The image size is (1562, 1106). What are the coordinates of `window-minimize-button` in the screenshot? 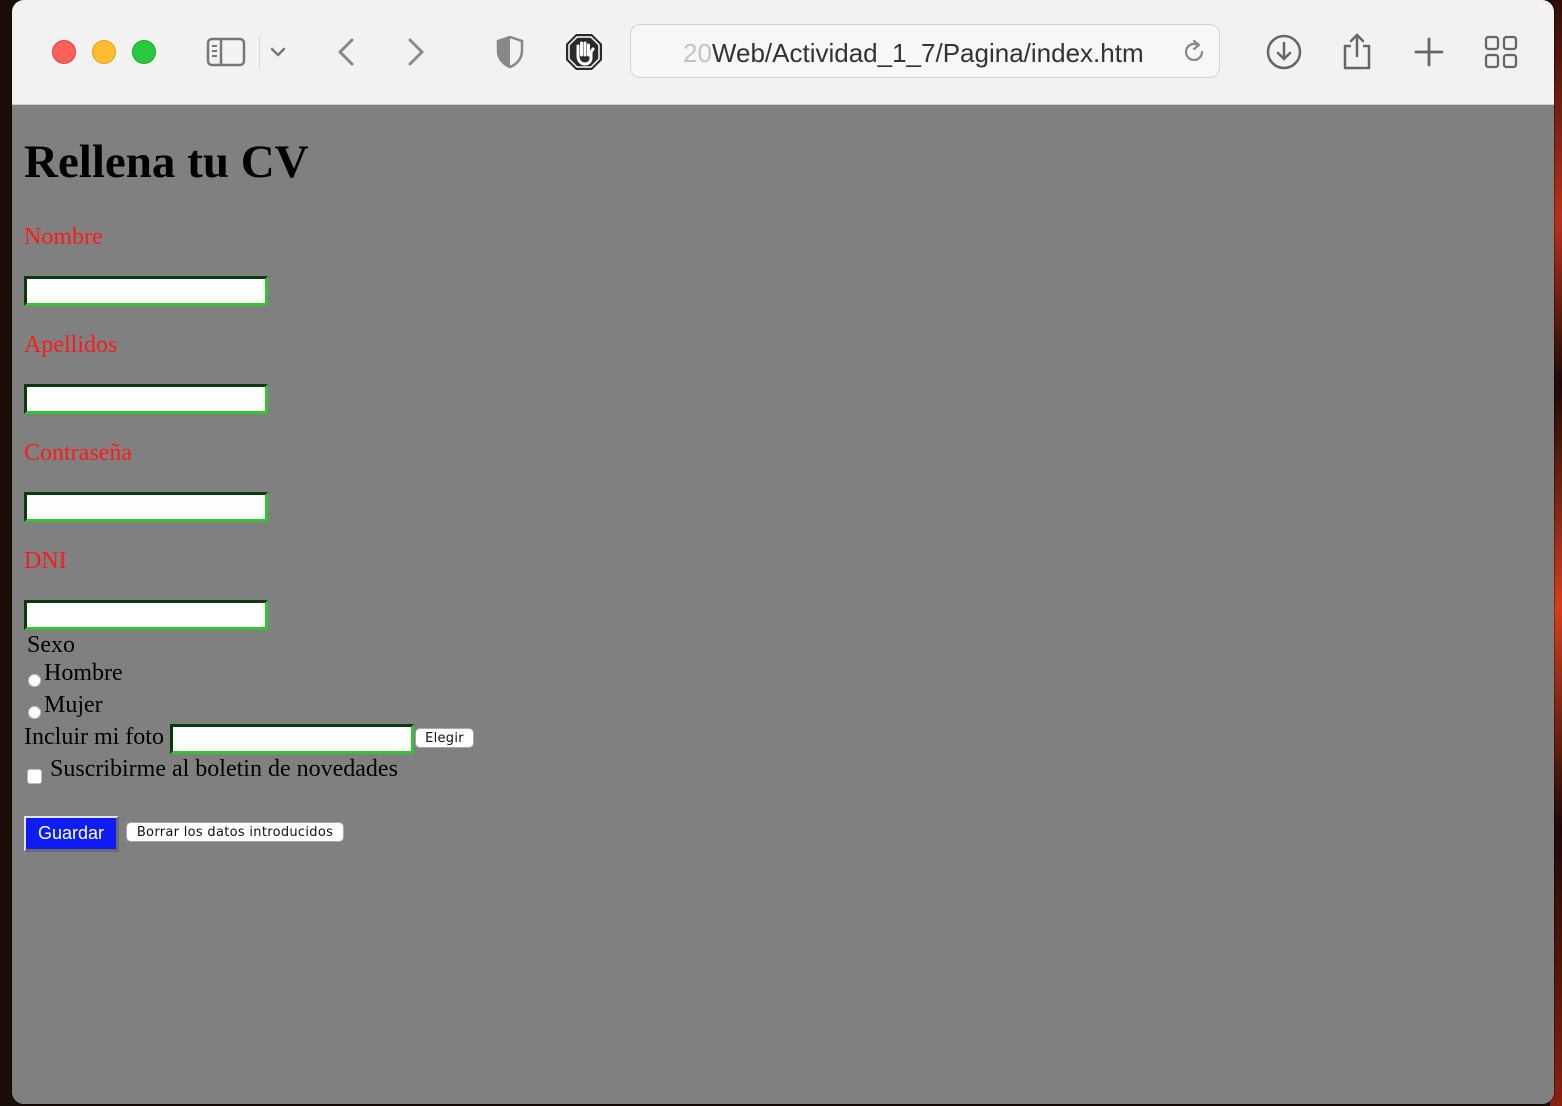 It's located at (104, 52).